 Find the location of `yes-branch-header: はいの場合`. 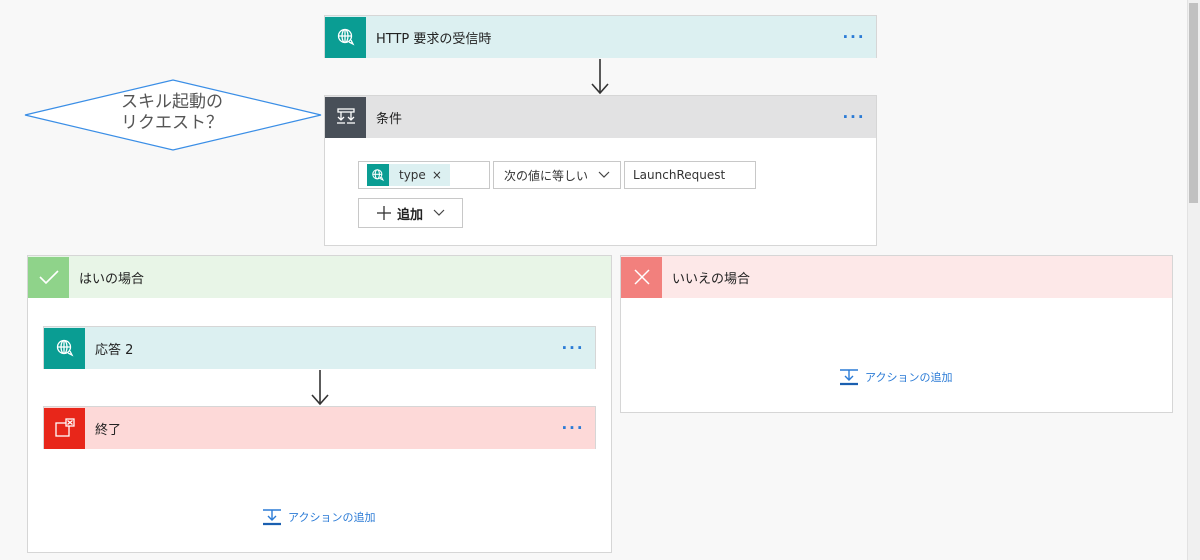

yes-branch-header: はいの場合 is located at coordinates (319, 277).